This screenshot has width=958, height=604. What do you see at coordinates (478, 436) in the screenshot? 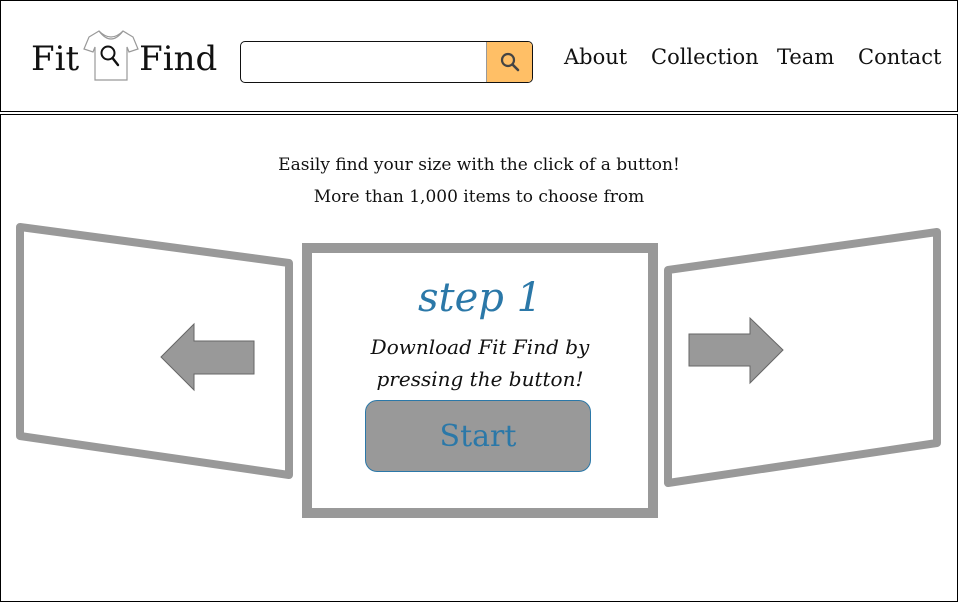
I see `start-button: Start` at bounding box center [478, 436].